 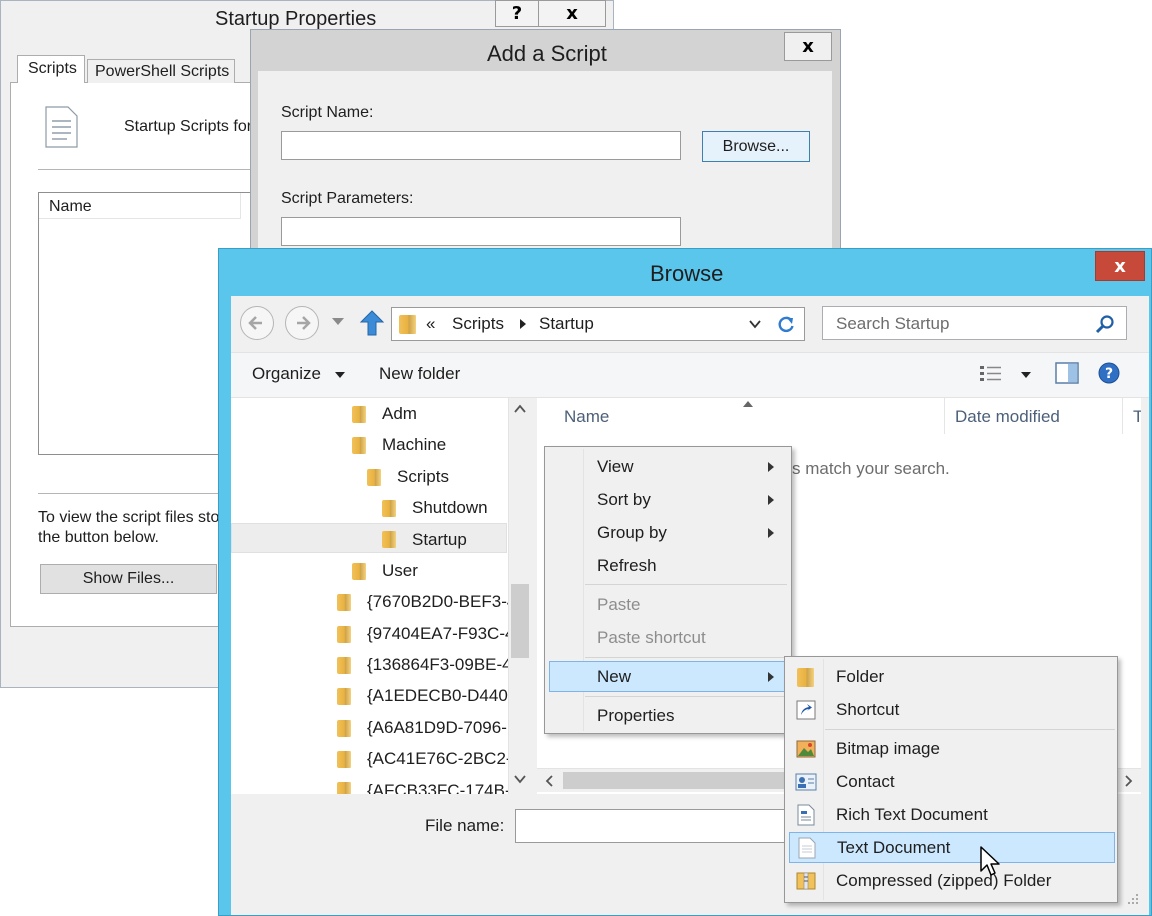 I want to click on preview-pane-icon, so click(x=1067, y=373).